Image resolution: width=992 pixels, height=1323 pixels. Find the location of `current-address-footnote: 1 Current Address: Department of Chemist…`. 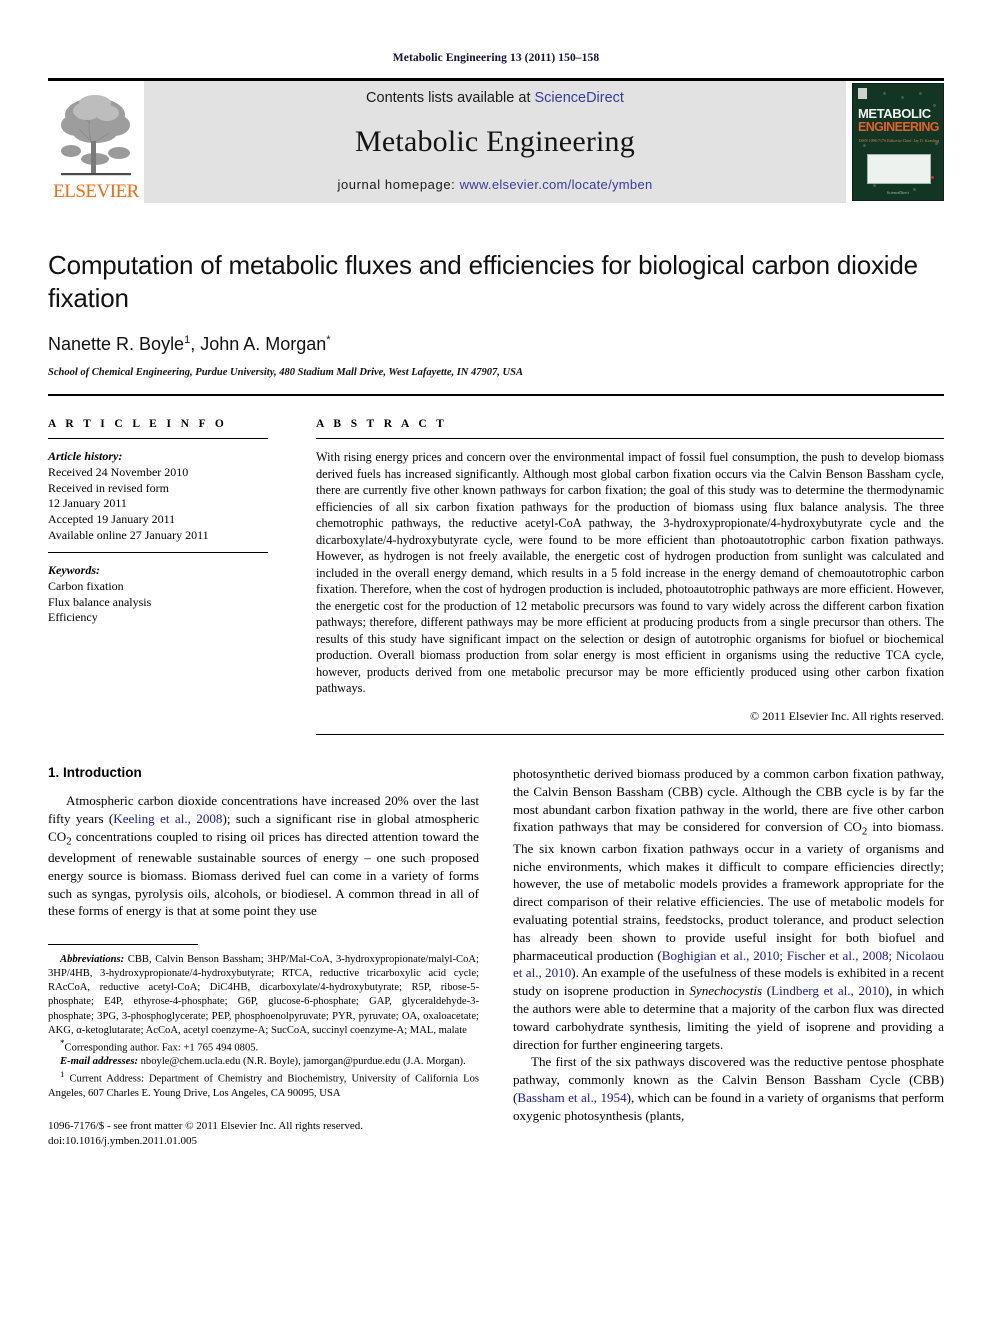

current-address-footnote: 1 Current Address: Department of Chemist… is located at coordinates (263, 1085).